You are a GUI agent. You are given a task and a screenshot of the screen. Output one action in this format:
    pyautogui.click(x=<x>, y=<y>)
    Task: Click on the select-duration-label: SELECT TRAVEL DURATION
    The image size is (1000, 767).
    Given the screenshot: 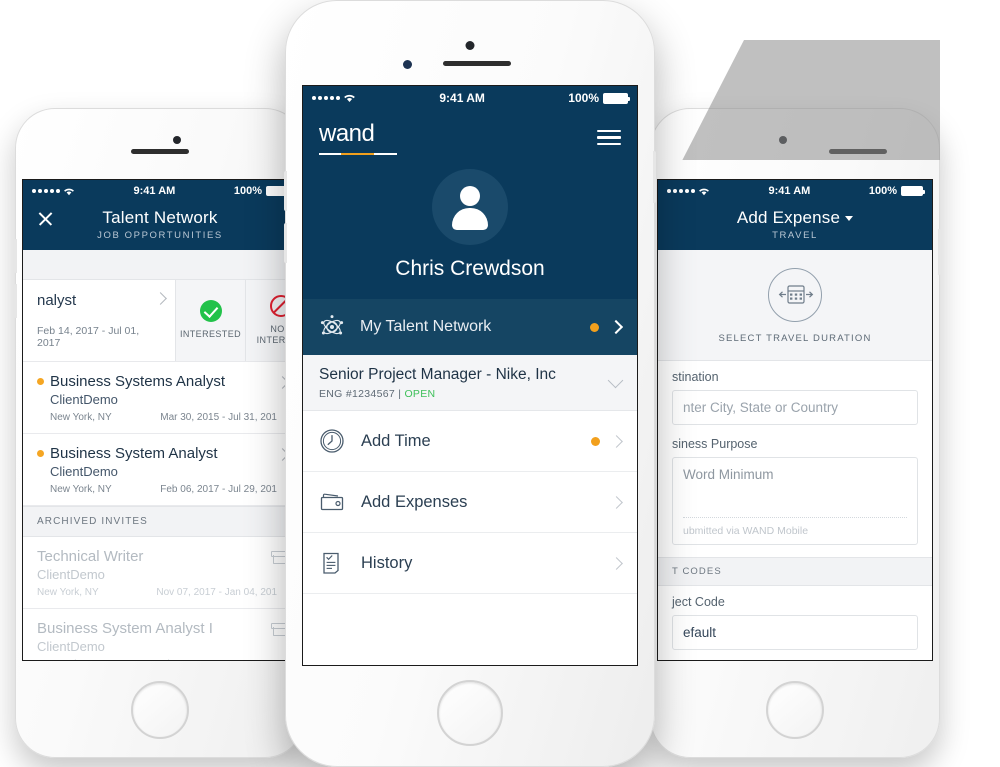 What is the action you would take?
    pyautogui.click(x=795, y=338)
    